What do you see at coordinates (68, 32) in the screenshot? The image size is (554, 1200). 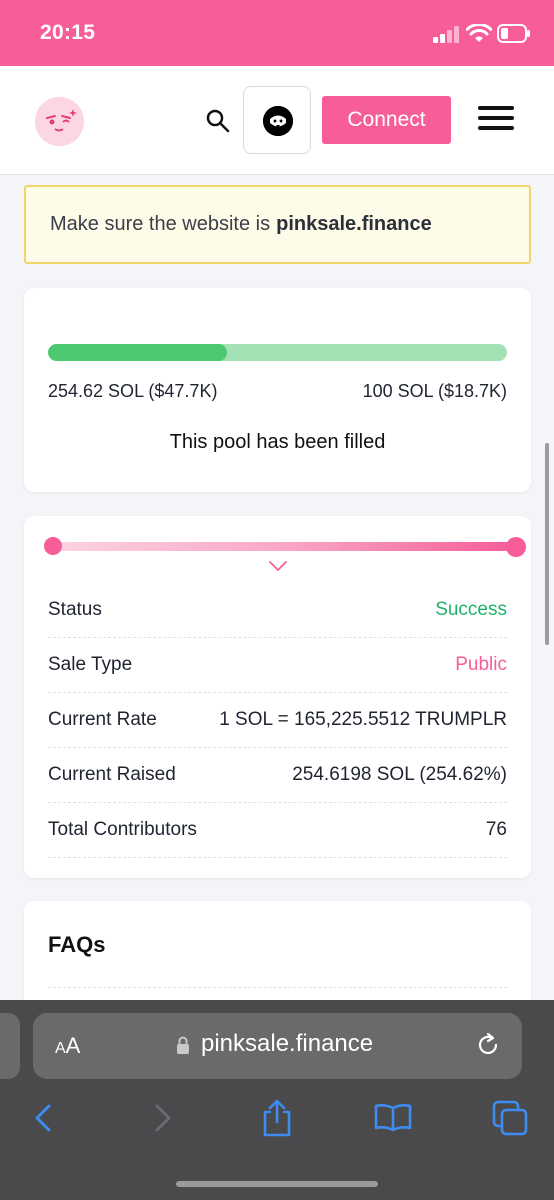 I see `status-time: 20:15` at bounding box center [68, 32].